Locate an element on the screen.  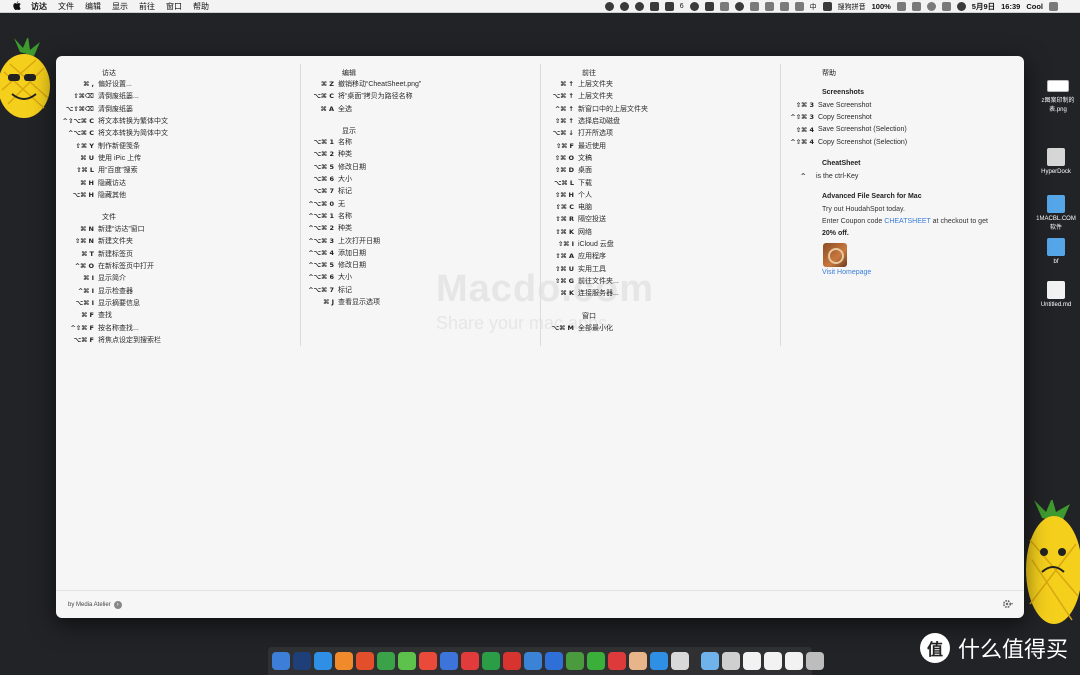
input-method-name: 搜狗拼音 is located at coordinates (852, 7).